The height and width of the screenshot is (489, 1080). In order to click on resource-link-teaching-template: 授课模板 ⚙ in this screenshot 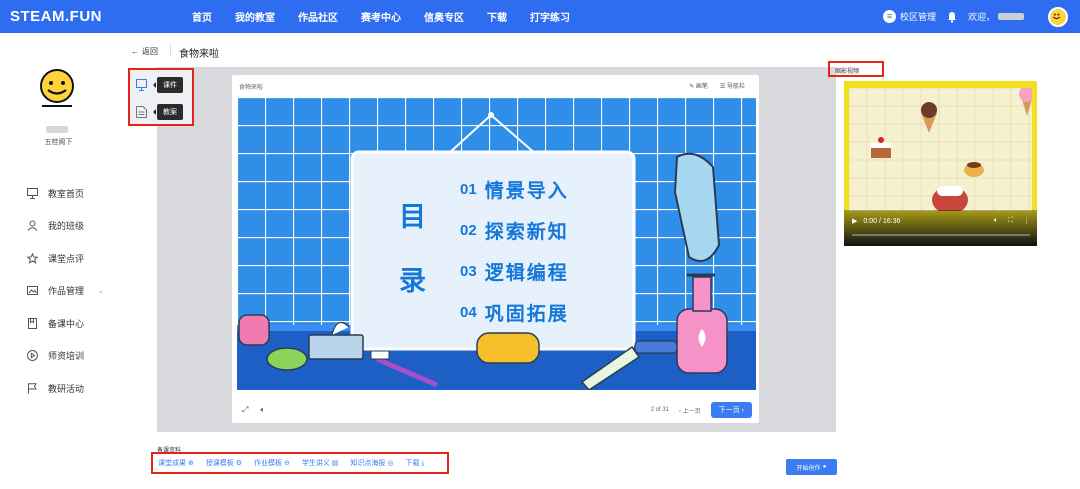, I will do `click(224, 463)`.